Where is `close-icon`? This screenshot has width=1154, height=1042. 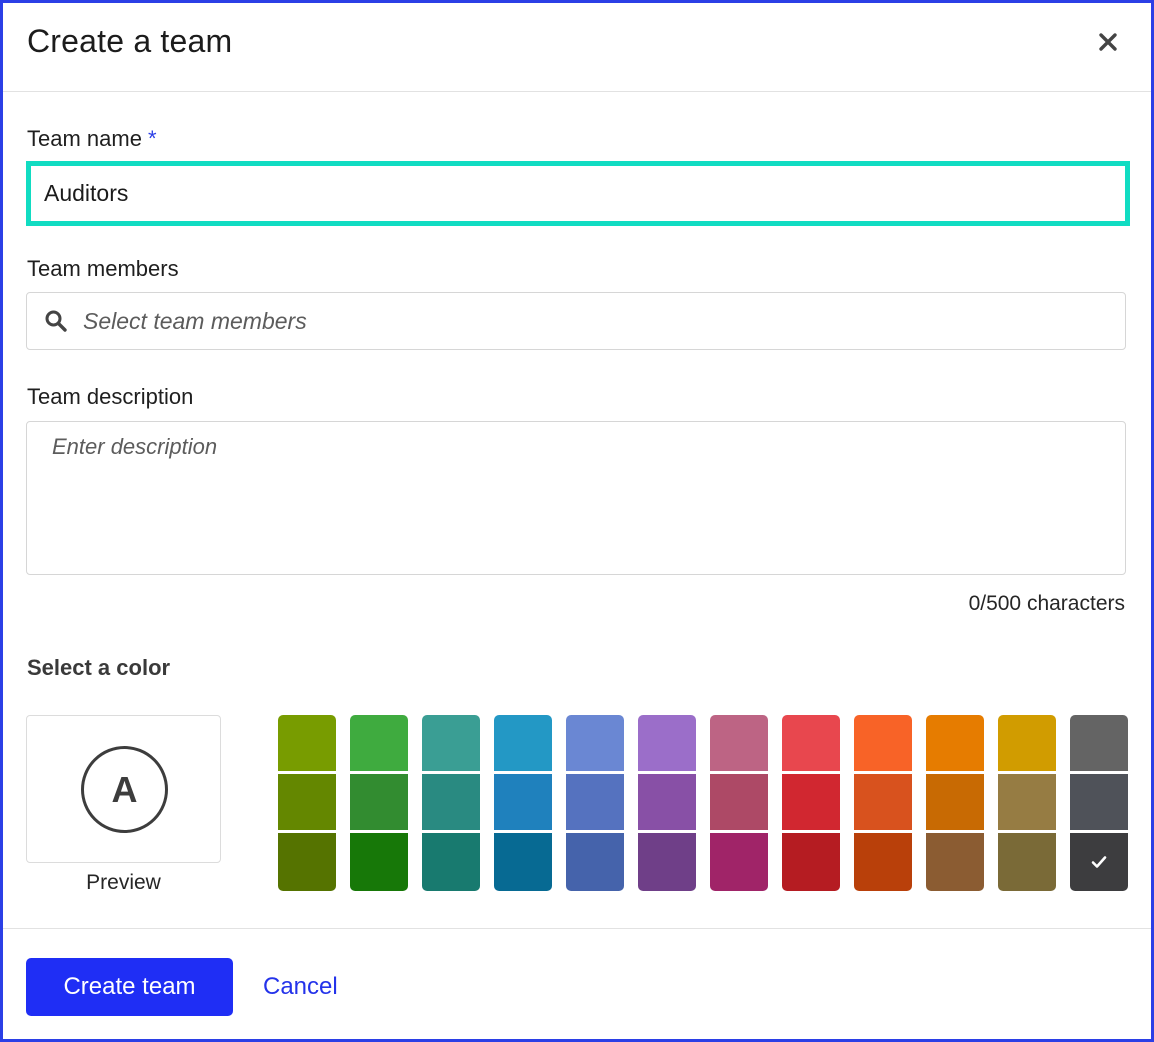 close-icon is located at coordinates (1108, 42).